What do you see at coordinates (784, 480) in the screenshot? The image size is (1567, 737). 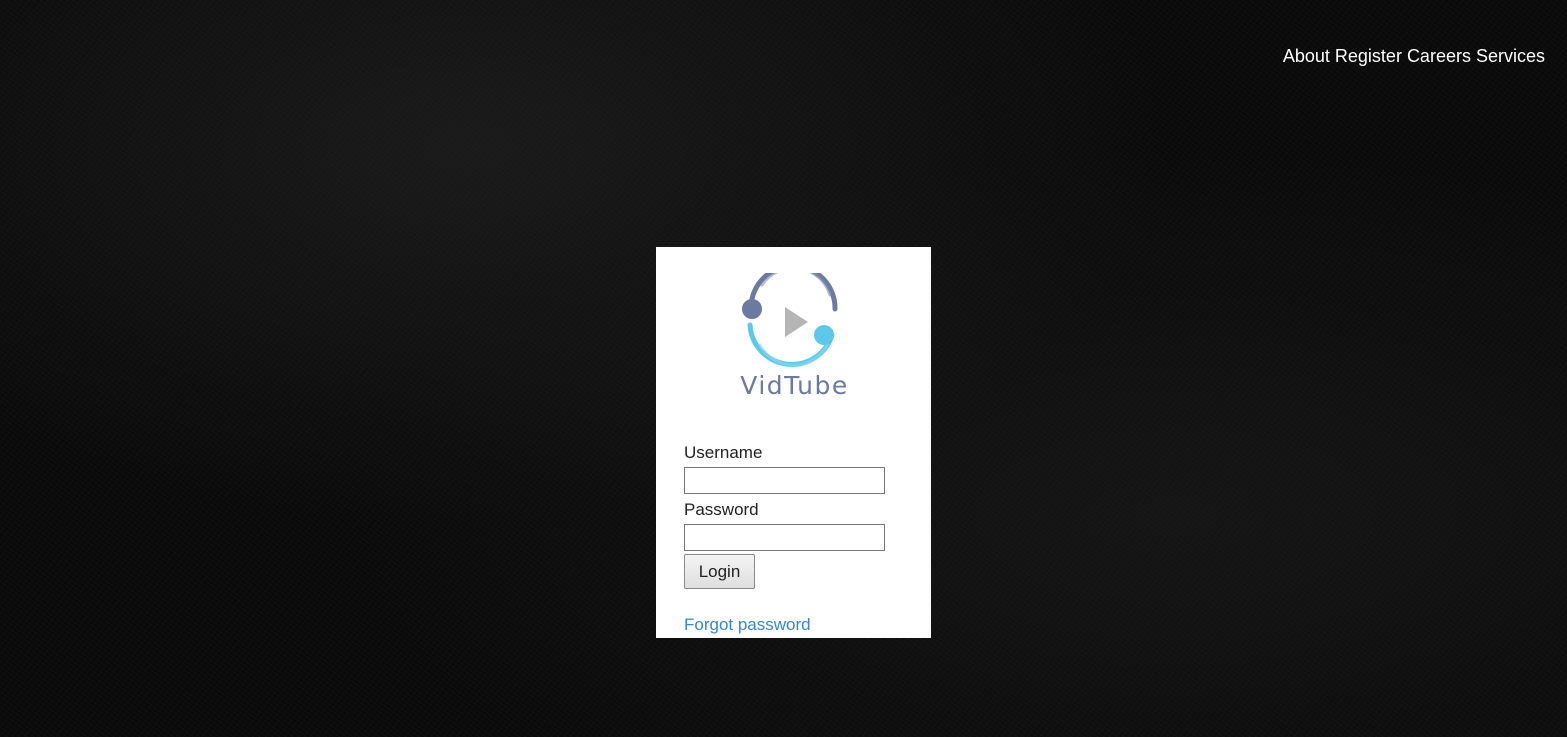 I see `username-input` at bounding box center [784, 480].